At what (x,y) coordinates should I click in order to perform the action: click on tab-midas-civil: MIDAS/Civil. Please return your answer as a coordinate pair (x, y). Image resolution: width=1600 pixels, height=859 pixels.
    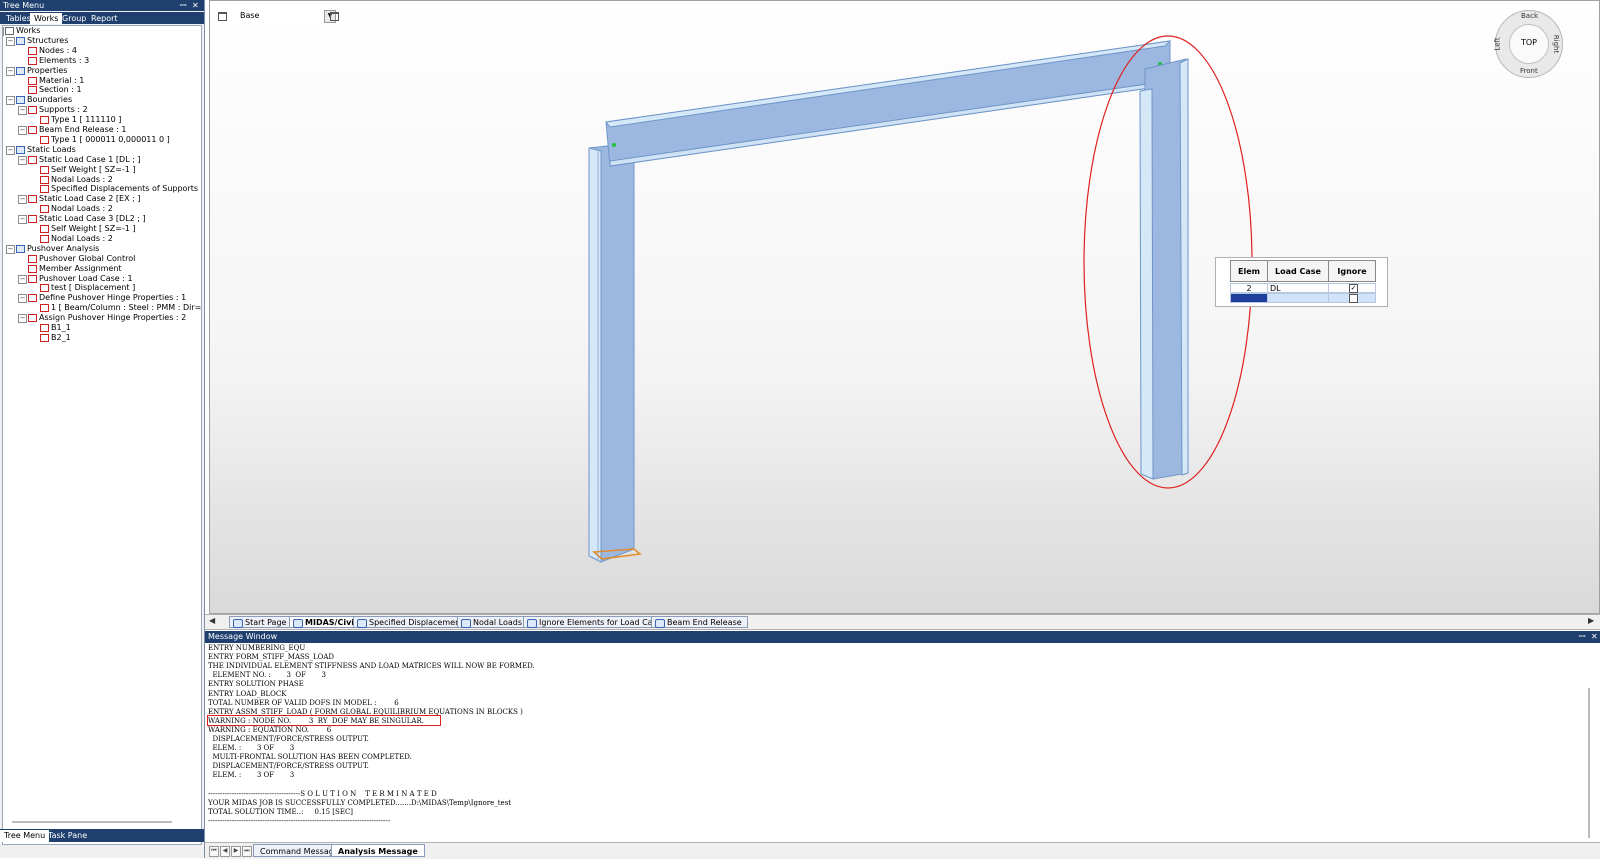
    Looking at the image, I should click on (326, 622).